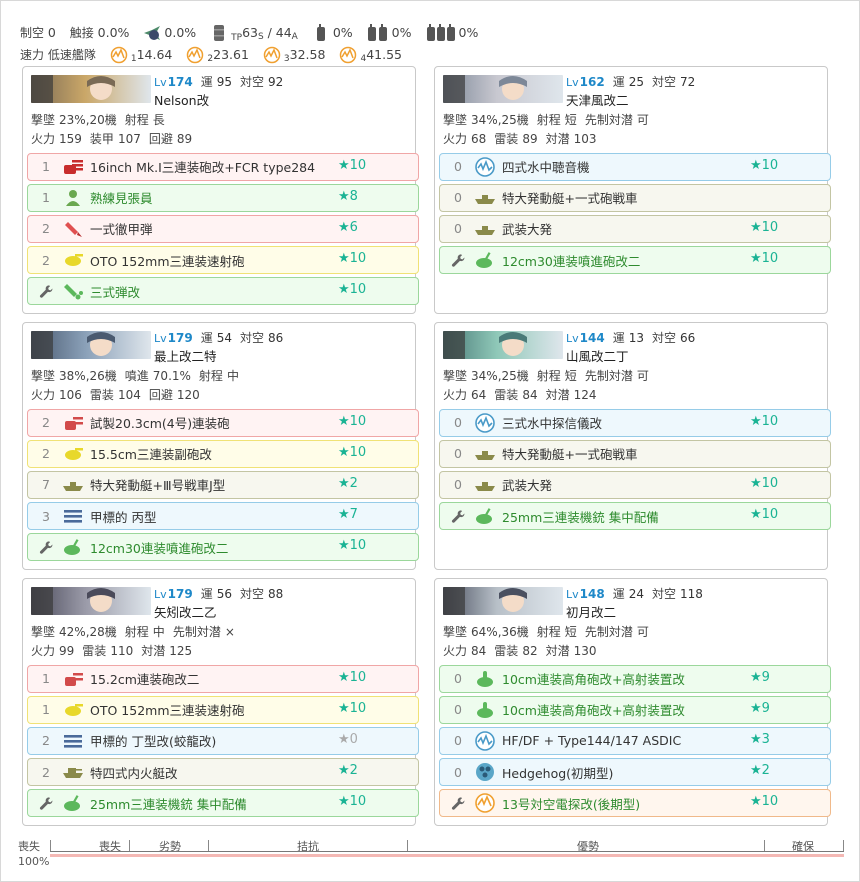 Image resolution: width=860 pixels, height=882 pixels. What do you see at coordinates (527, 230) in the screenshot?
I see `equipment-name: 武装大発` at bounding box center [527, 230].